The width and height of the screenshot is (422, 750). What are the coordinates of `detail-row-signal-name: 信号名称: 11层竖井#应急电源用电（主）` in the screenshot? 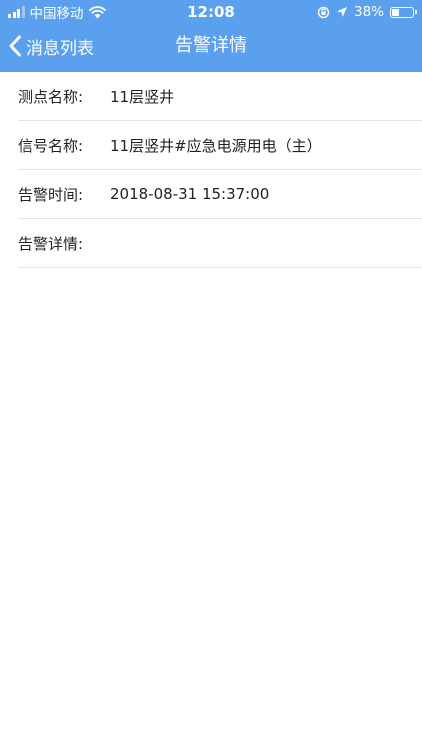 It's located at (220, 145).